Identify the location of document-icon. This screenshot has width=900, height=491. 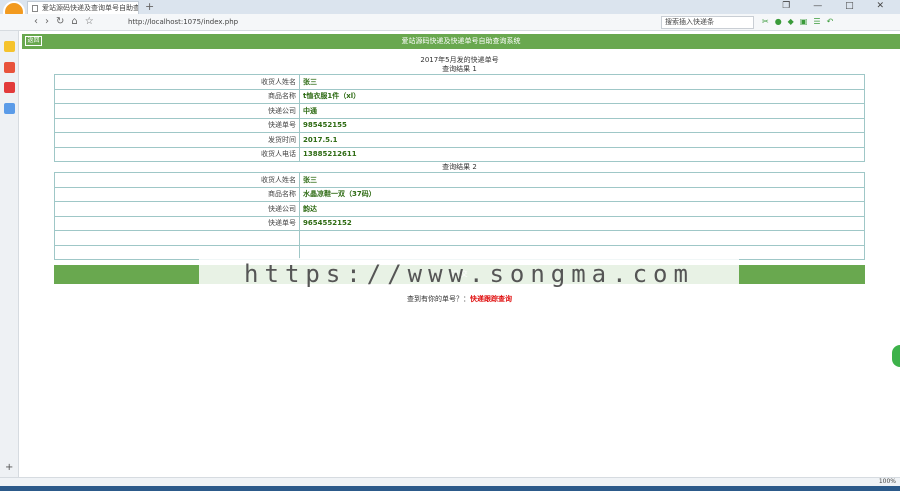
(35, 8).